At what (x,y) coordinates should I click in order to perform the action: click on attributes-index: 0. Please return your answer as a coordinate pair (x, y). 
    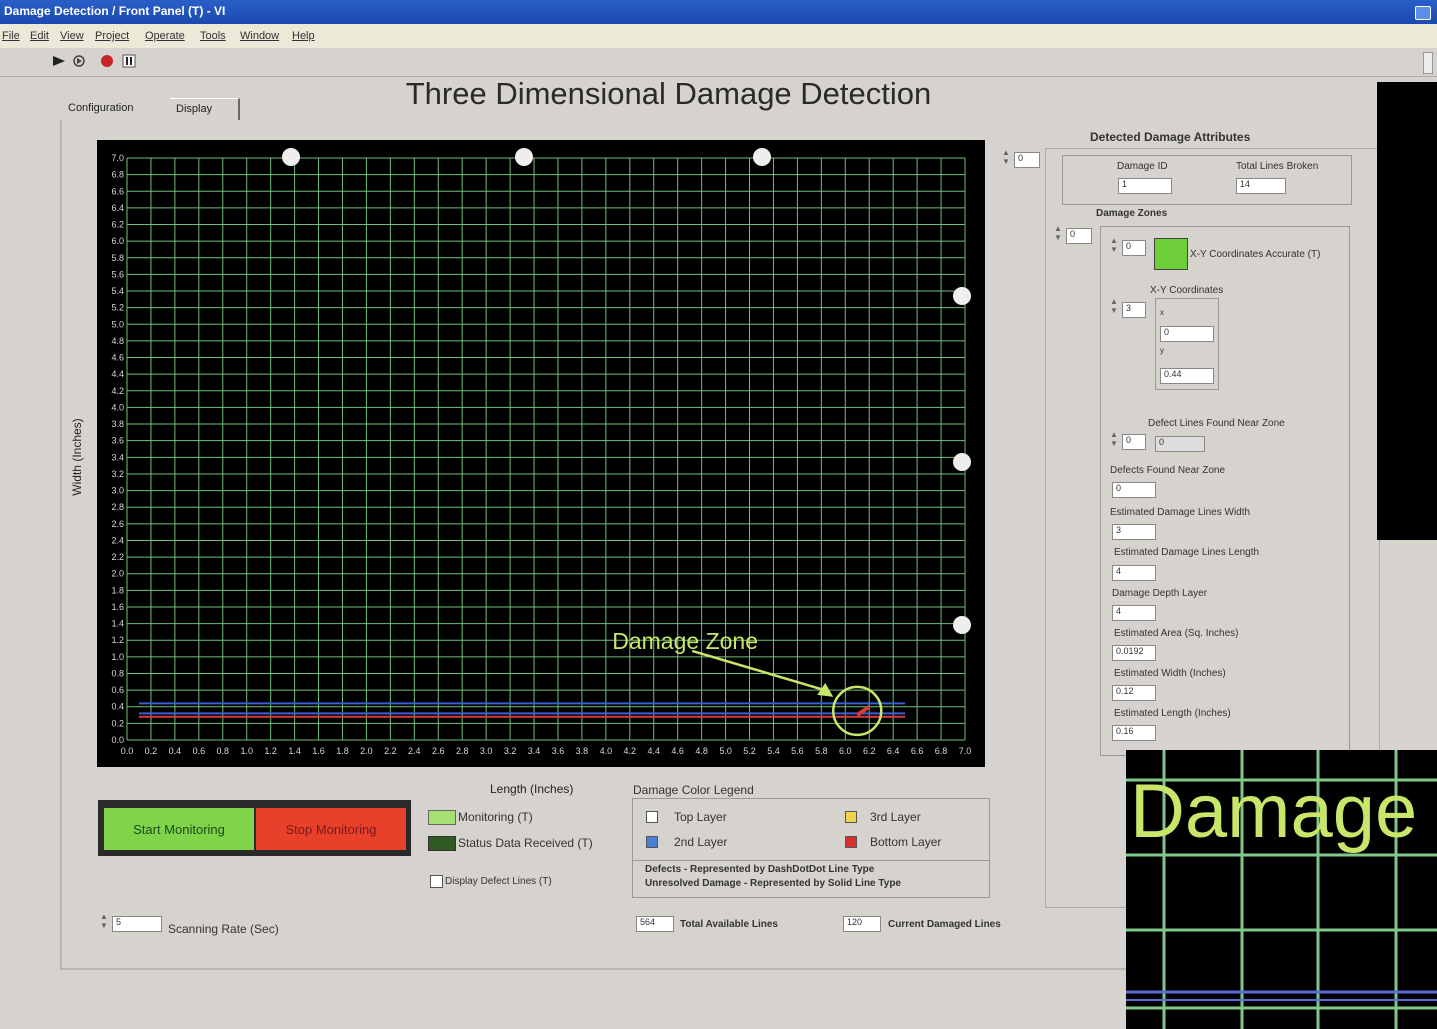
    Looking at the image, I should click on (1027, 160).